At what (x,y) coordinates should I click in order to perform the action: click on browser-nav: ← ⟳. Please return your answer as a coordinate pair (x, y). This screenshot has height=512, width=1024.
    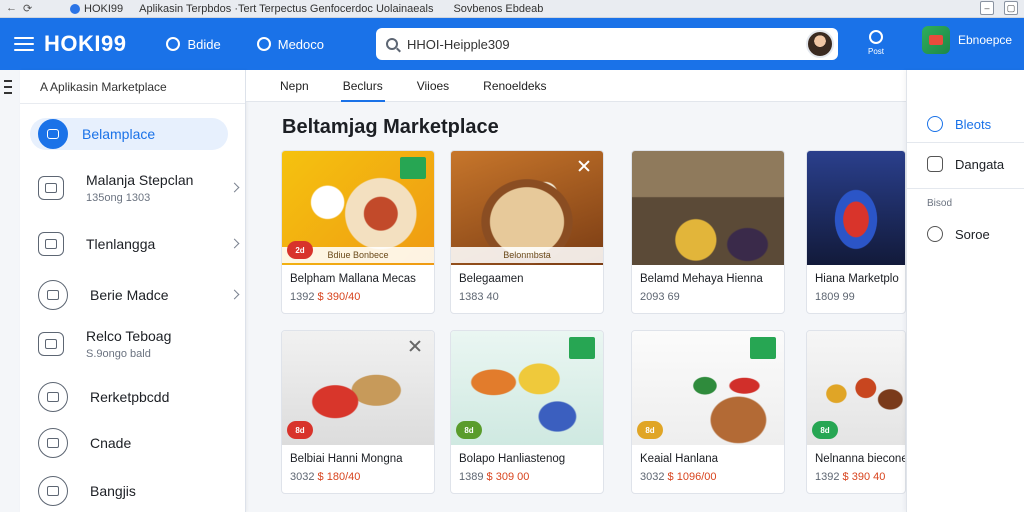
    Looking at the image, I should click on (32, 8).